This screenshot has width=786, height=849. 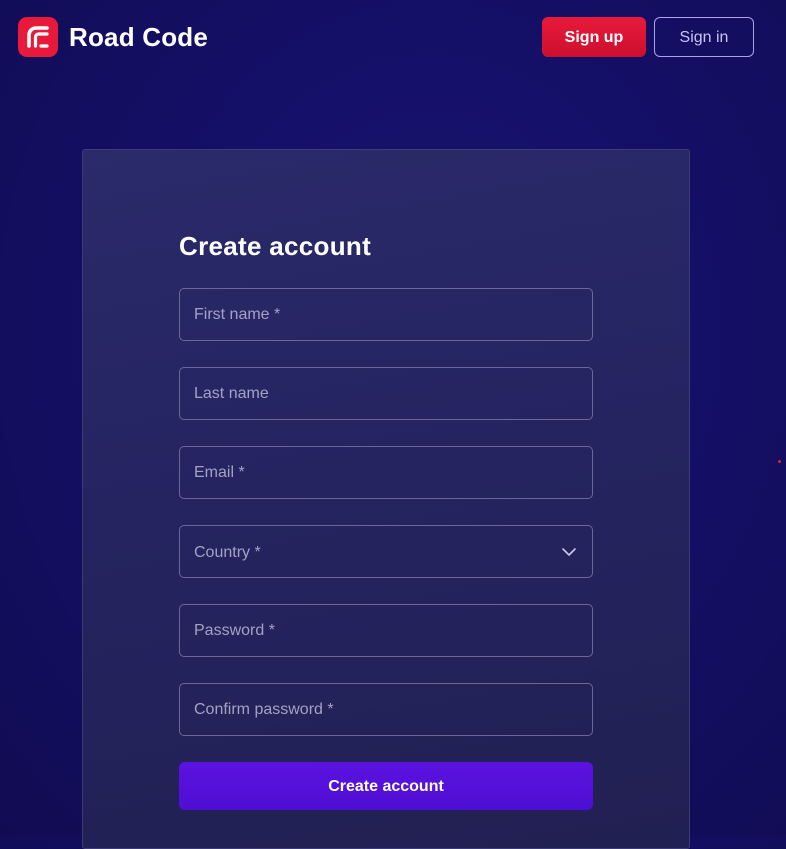 I want to click on country-select: Country *, so click(x=386, y=551).